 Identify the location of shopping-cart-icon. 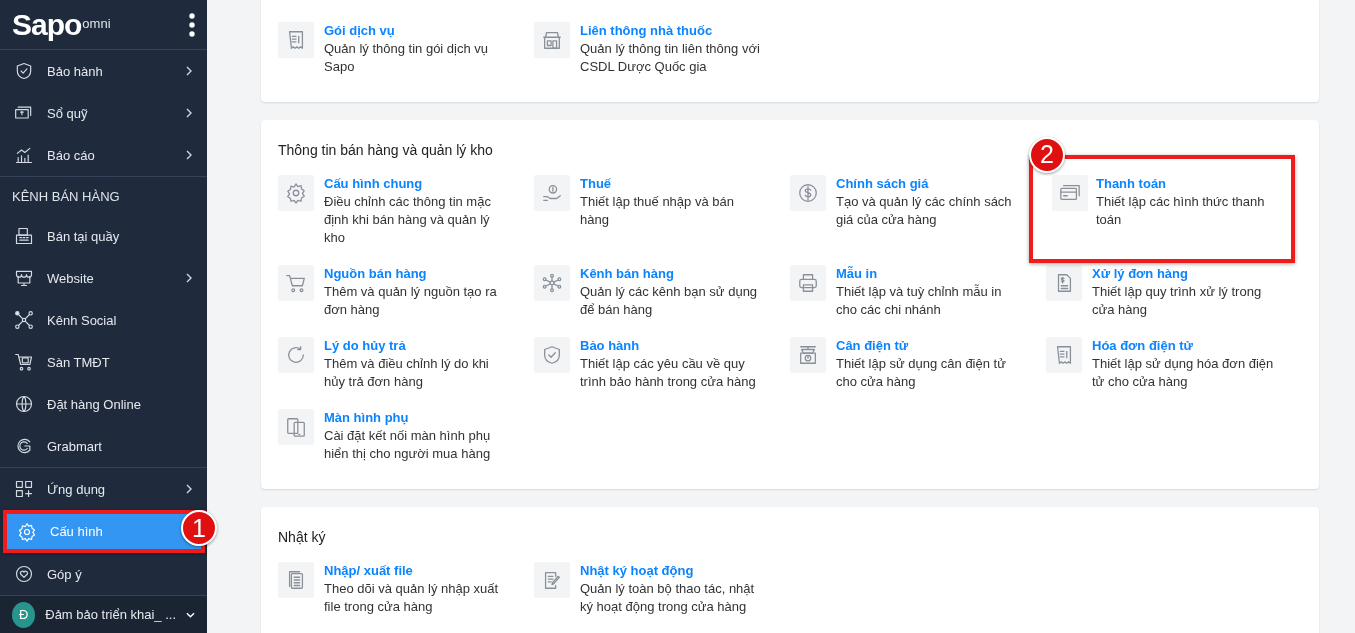
(24, 362).